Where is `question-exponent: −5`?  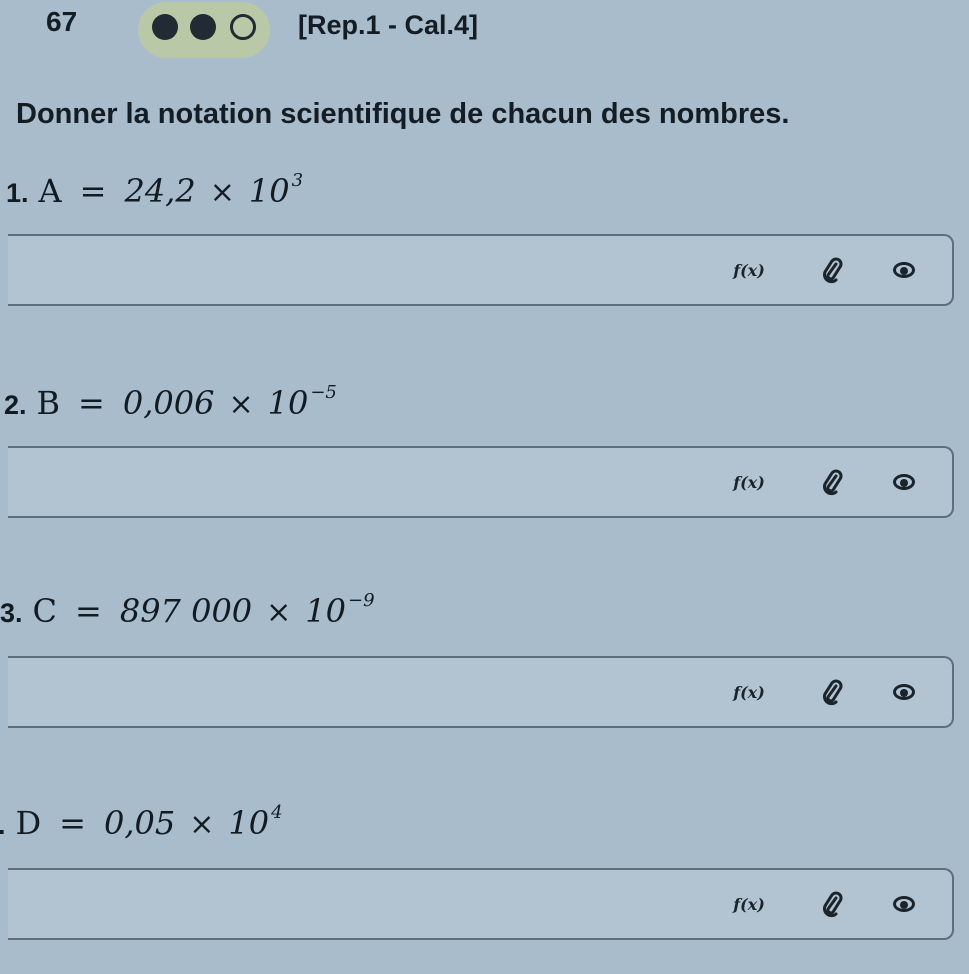 question-exponent: −5 is located at coordinates (323, 392).